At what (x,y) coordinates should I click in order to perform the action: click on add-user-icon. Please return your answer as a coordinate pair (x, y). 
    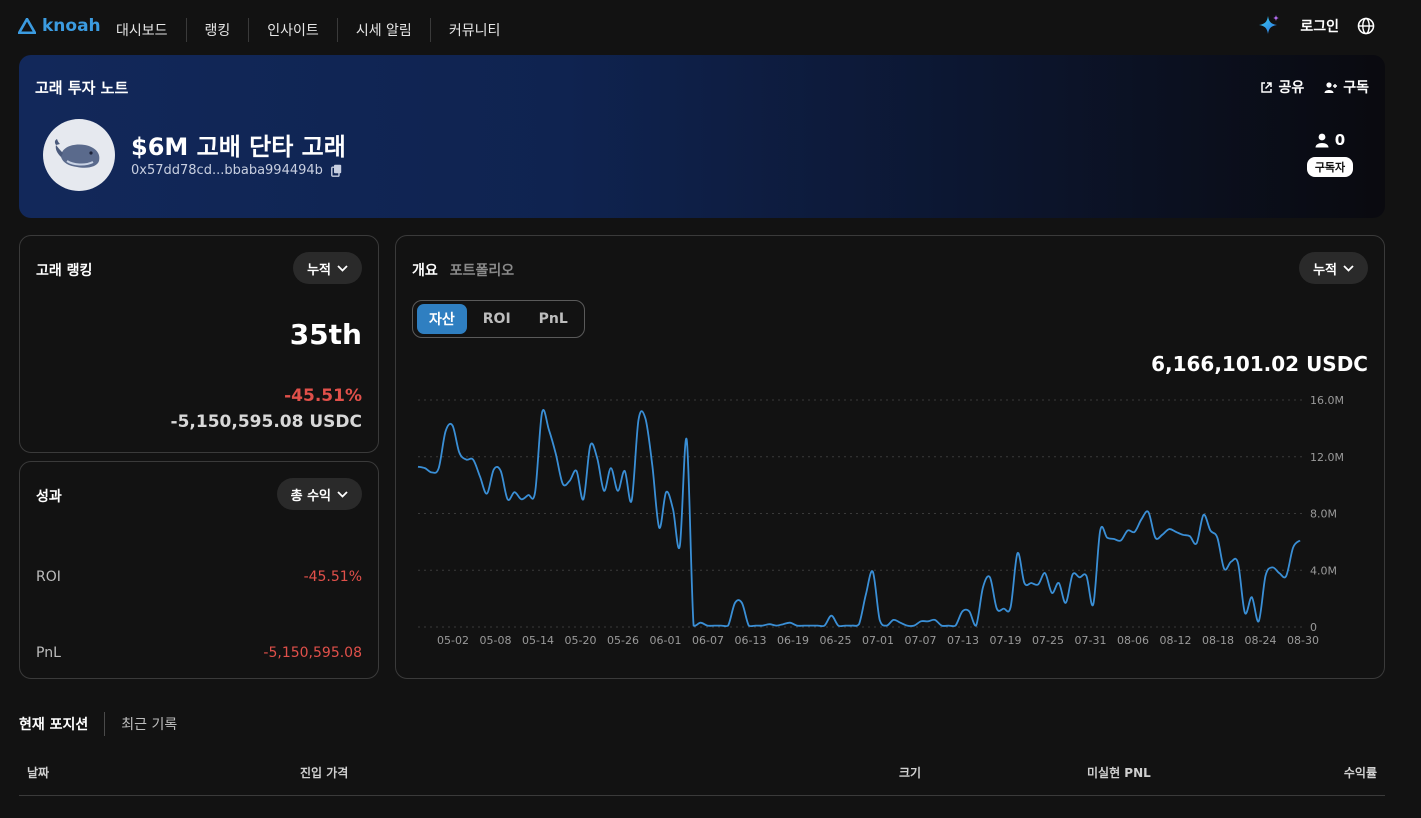
    Looking at the image, I should click on (1331, 87).